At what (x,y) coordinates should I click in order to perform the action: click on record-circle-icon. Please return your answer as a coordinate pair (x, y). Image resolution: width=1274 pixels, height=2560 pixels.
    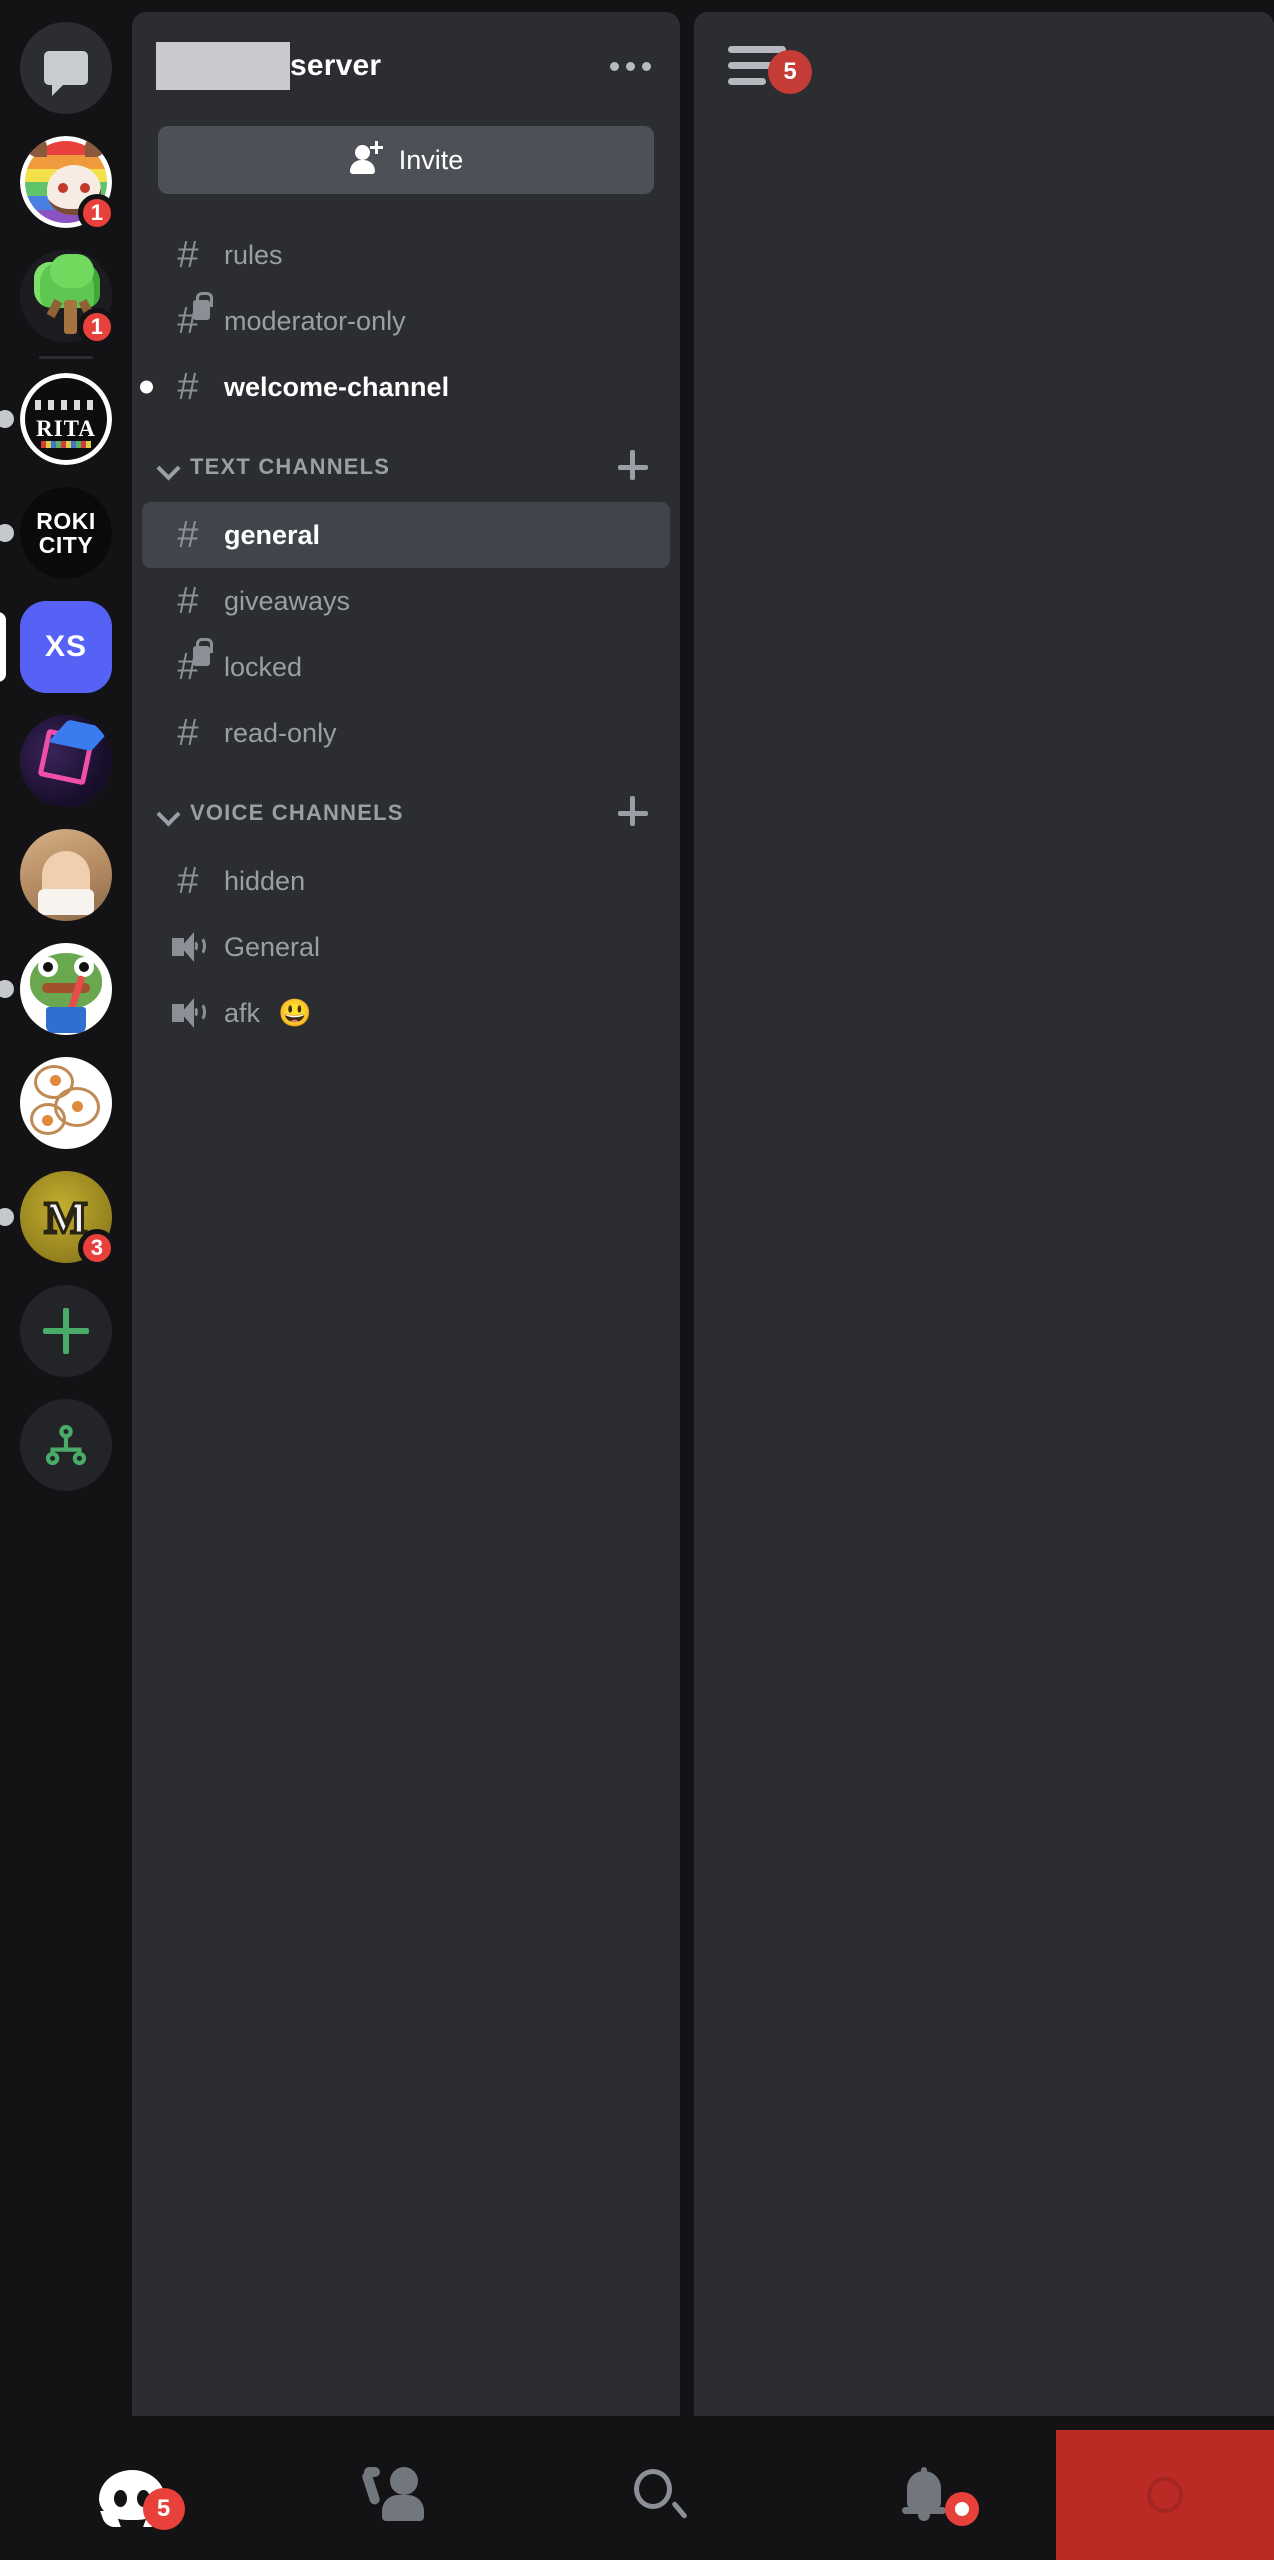
    Looking at the image, I should click on (1165, 2495).